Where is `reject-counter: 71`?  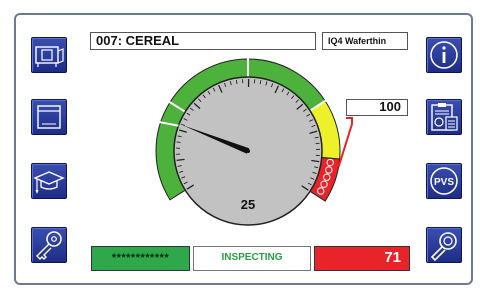 reject-counter: 71 is located at coordinates (362, 258).